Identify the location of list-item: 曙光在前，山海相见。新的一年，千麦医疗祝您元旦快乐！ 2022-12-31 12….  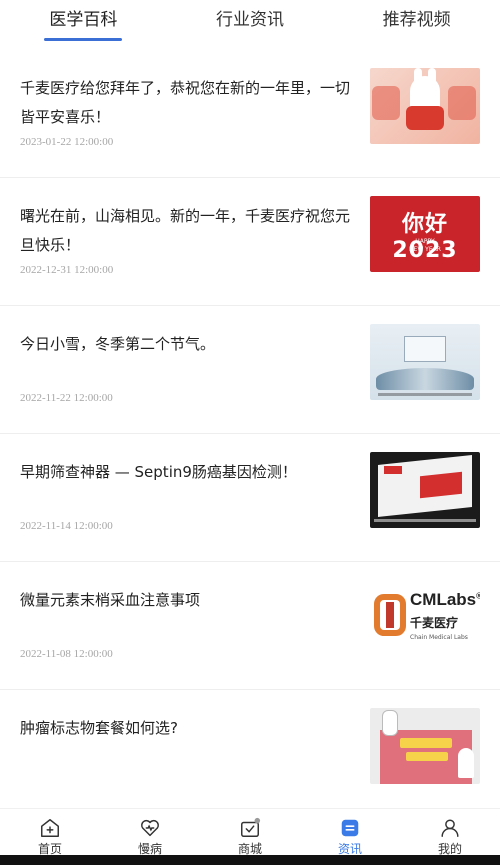
(250, 242).